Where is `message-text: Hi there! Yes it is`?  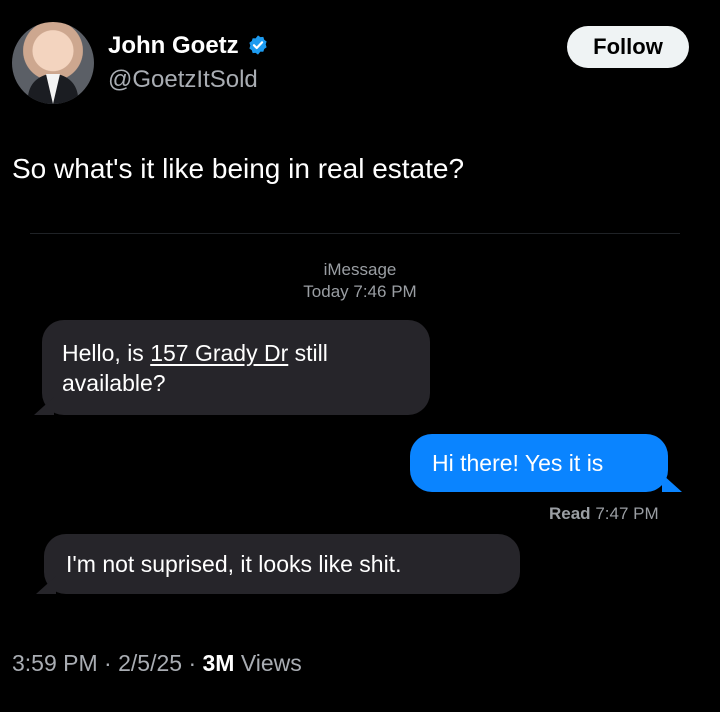
message-text: Hi there! Yes it is is located at coordinates (518, 463).